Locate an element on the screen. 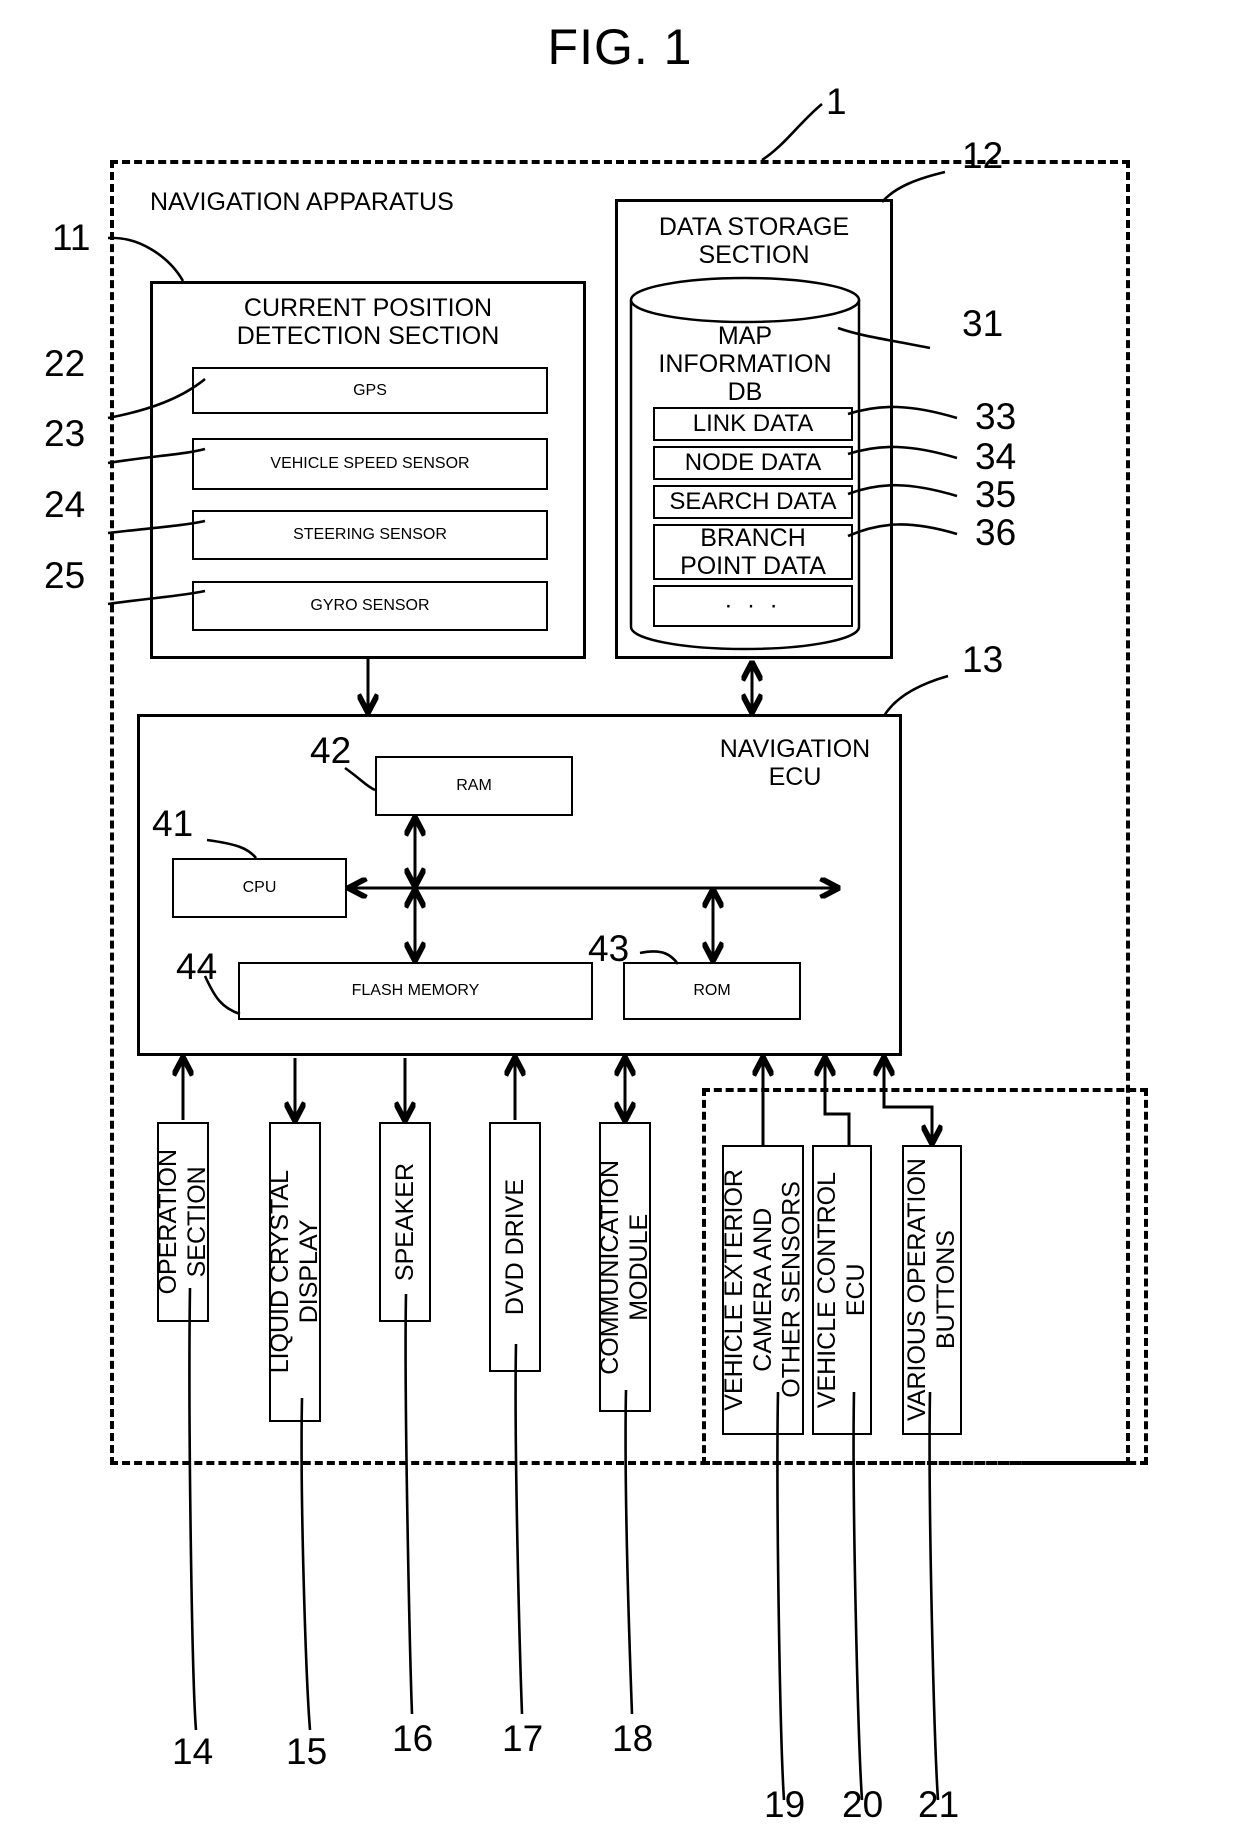 The image size is (1240, 1830). ref-23: 23 is located at coordinates (65, 433).